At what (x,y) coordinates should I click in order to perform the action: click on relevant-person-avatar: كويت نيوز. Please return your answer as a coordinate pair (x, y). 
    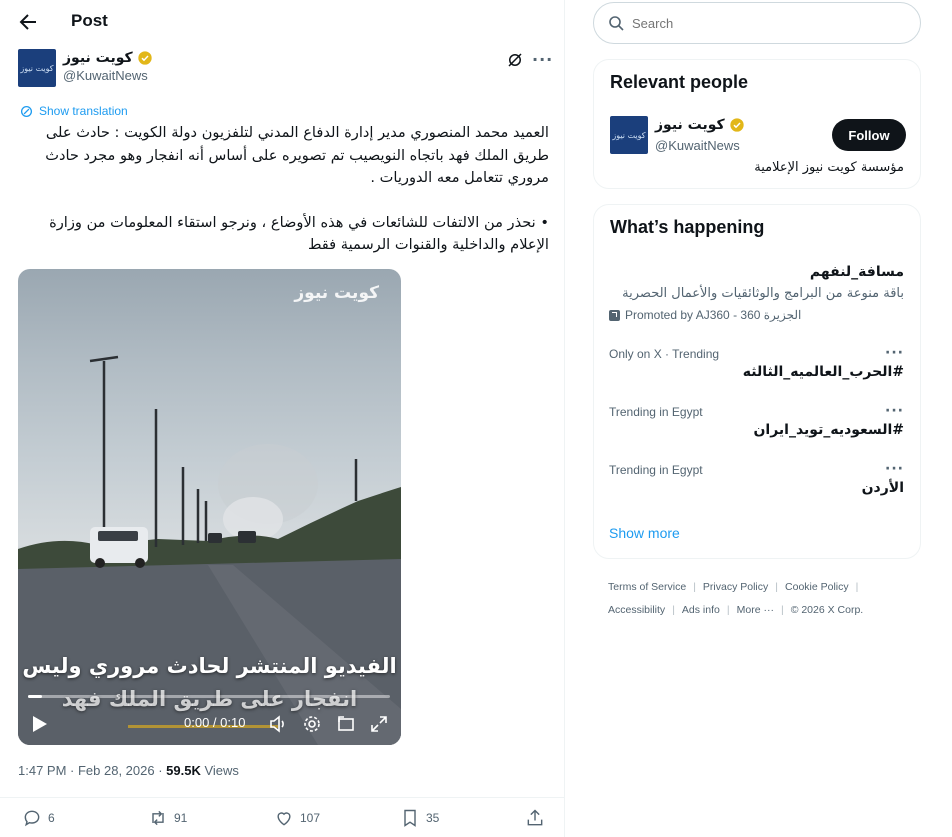
    Looking at the image, I should click on (629, 135).